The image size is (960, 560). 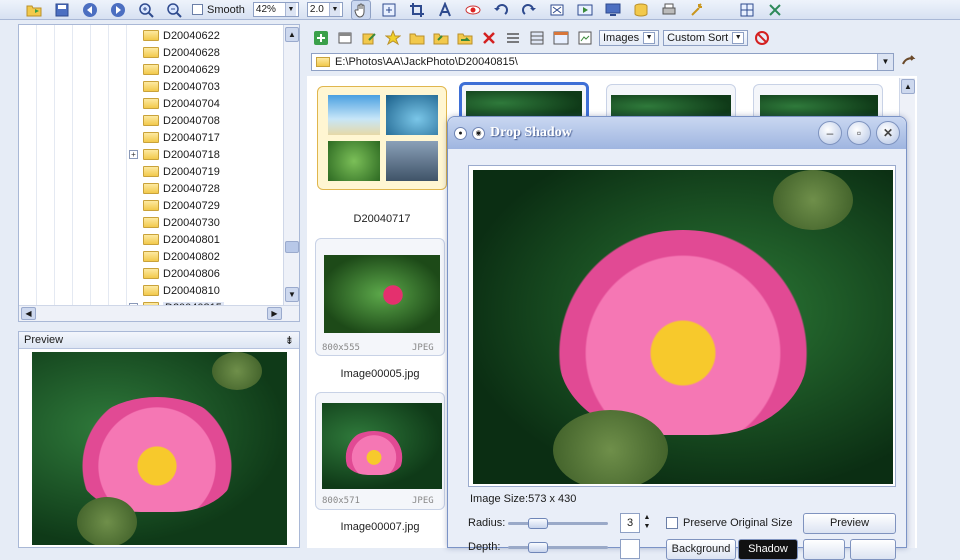 I want to click on window-icon, so click(x=345, y=38).